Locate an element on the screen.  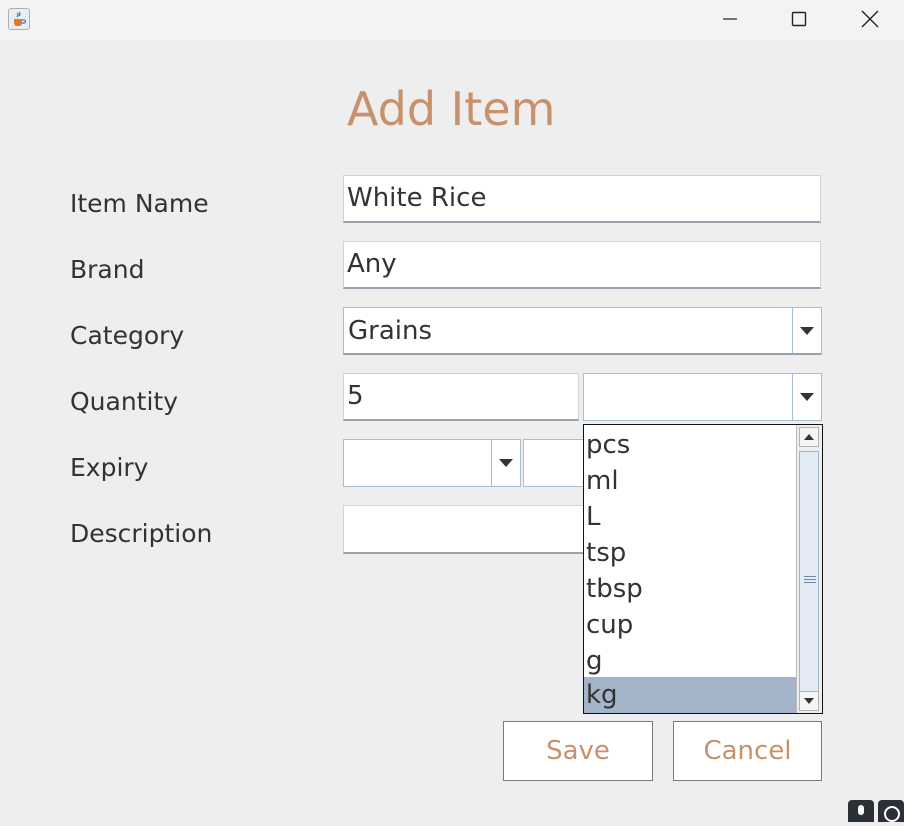
category-select-value: Grains is located at coordinates (390, 331).